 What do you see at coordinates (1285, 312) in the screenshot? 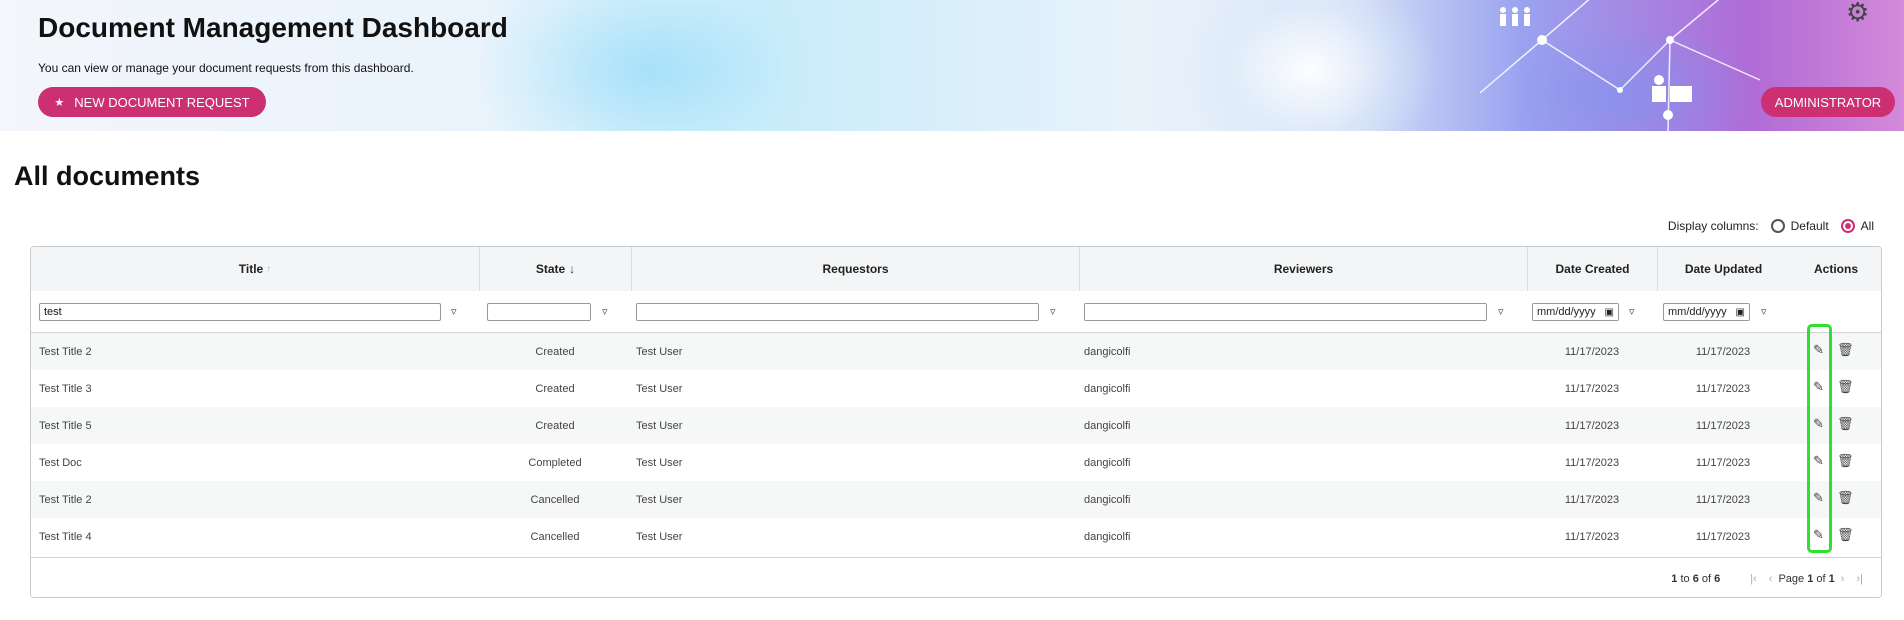
I see `reviewers-filter-input` at bounding box center [1285, 312].